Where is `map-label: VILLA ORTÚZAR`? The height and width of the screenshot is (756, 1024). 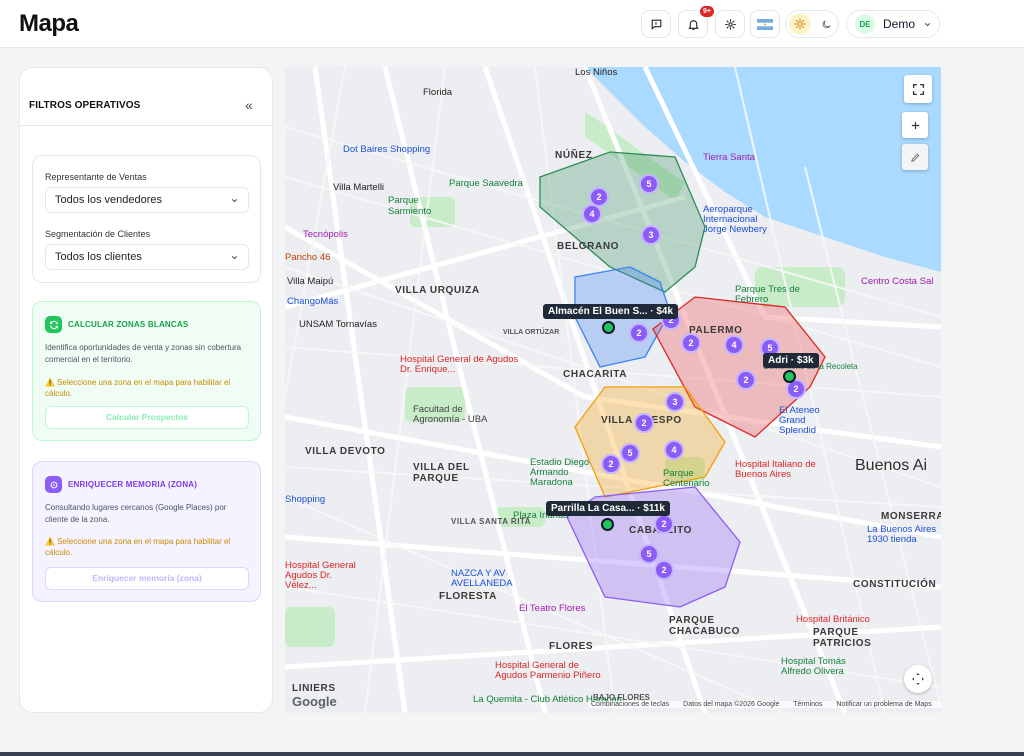
map-label: VILLA ORTÚZAR is located at coordinates (531, 332).